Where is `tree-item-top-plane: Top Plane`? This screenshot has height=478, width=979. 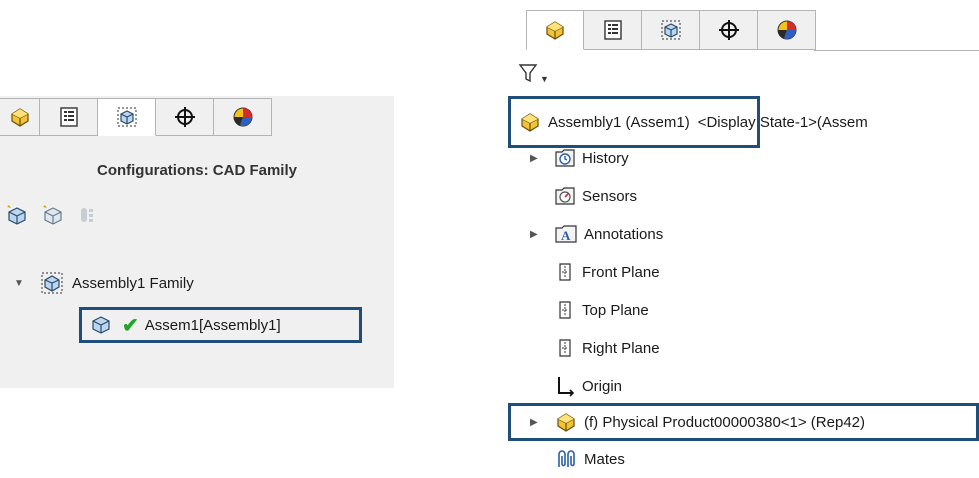 tree-item-top-plane: Top Plane is located at coordinates (578, 310).